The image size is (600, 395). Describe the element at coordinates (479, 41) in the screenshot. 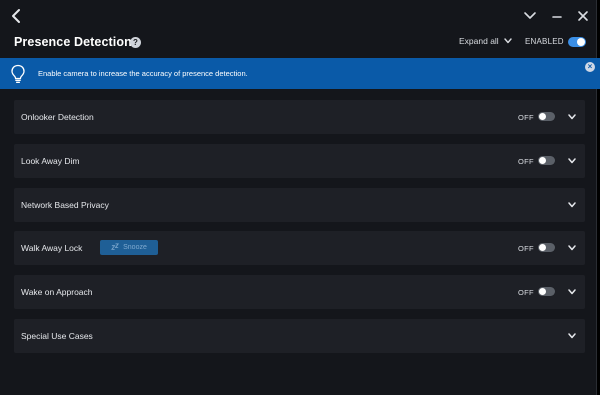

I see `expand-all-label: Expand all` at that location.